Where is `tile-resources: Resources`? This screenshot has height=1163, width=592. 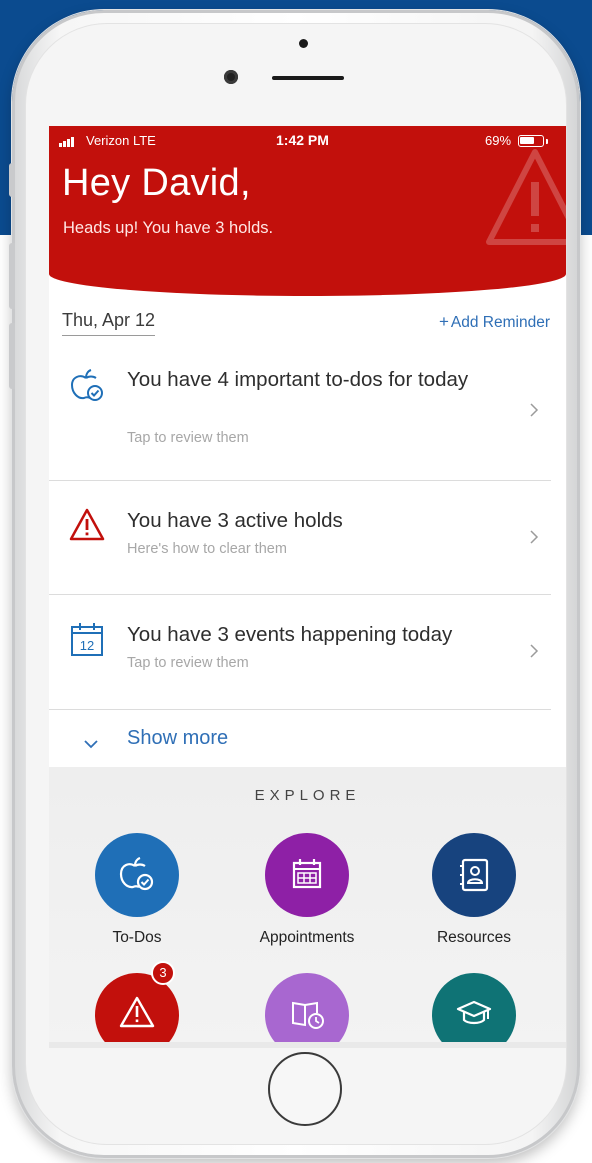 tile-resources: Resources is located at coordinates (474, 893).